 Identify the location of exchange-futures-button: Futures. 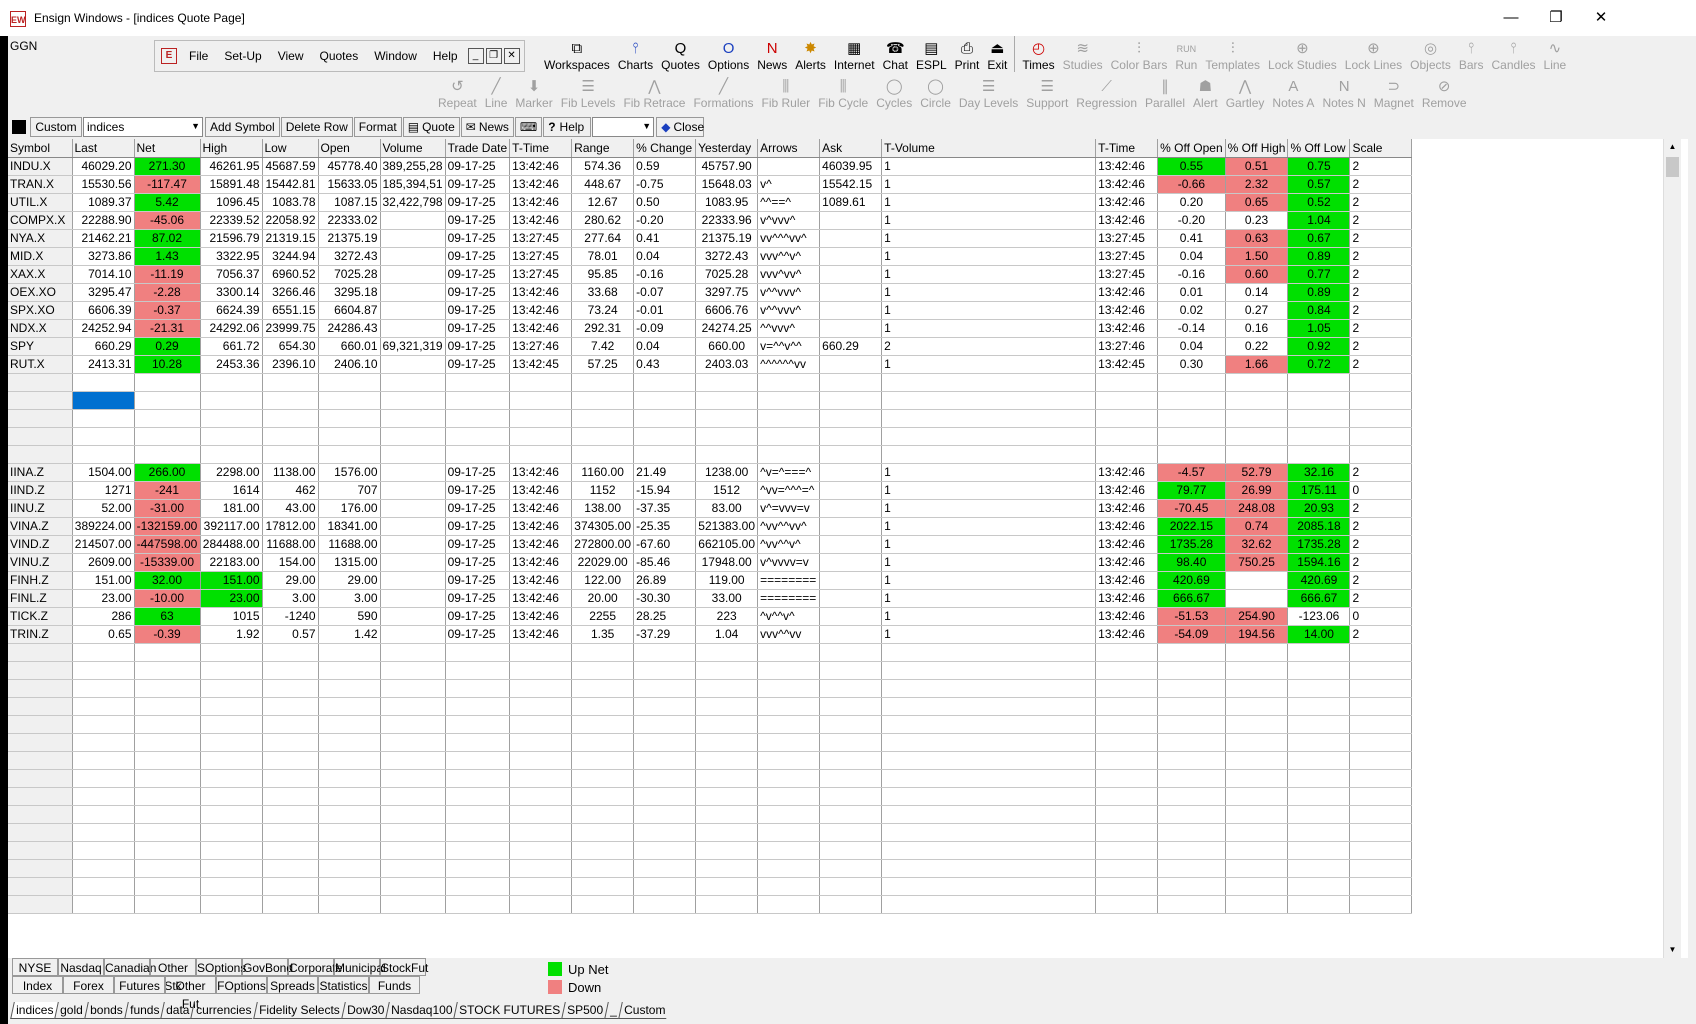
(139, 985).